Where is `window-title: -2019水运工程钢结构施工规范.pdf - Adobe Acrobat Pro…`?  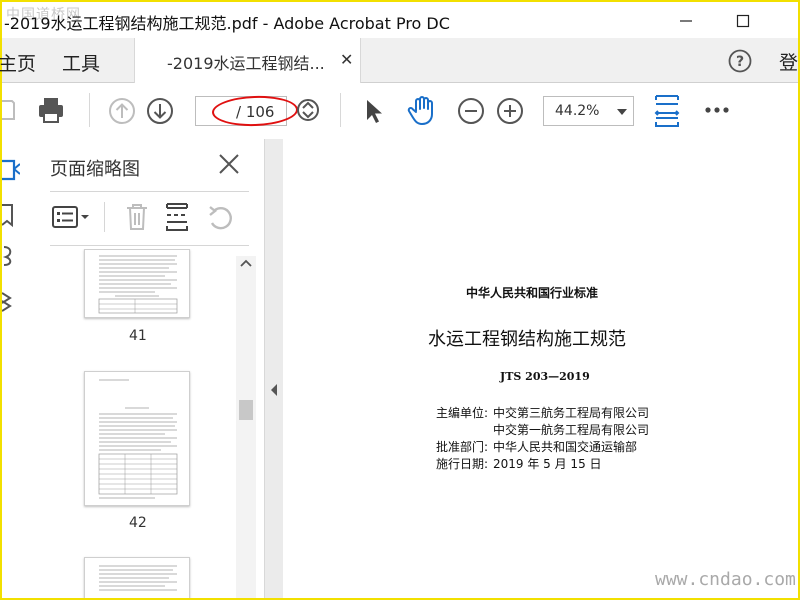
window-title: -2019水运工程钢结构施工规范.pdf - Adobe Acrobat Pro… is located at coordinates (227, 23).